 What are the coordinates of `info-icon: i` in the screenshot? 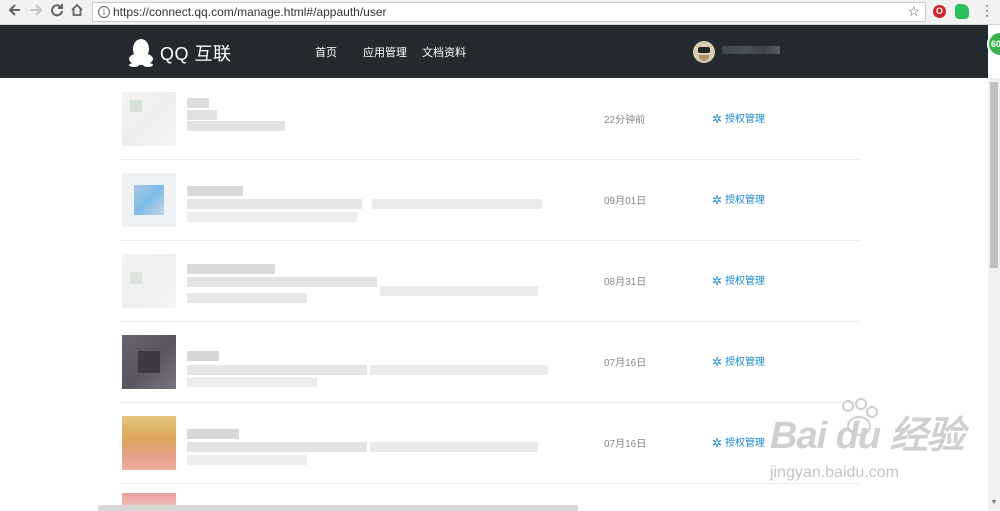 It's located at (104, 12).